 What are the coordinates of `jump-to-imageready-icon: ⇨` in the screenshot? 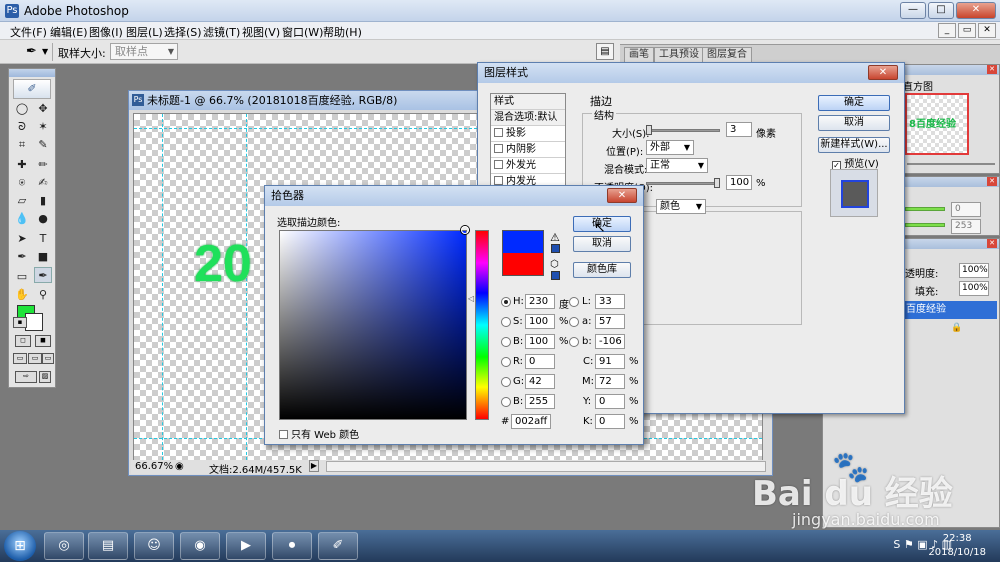 It's located at (26, 377).